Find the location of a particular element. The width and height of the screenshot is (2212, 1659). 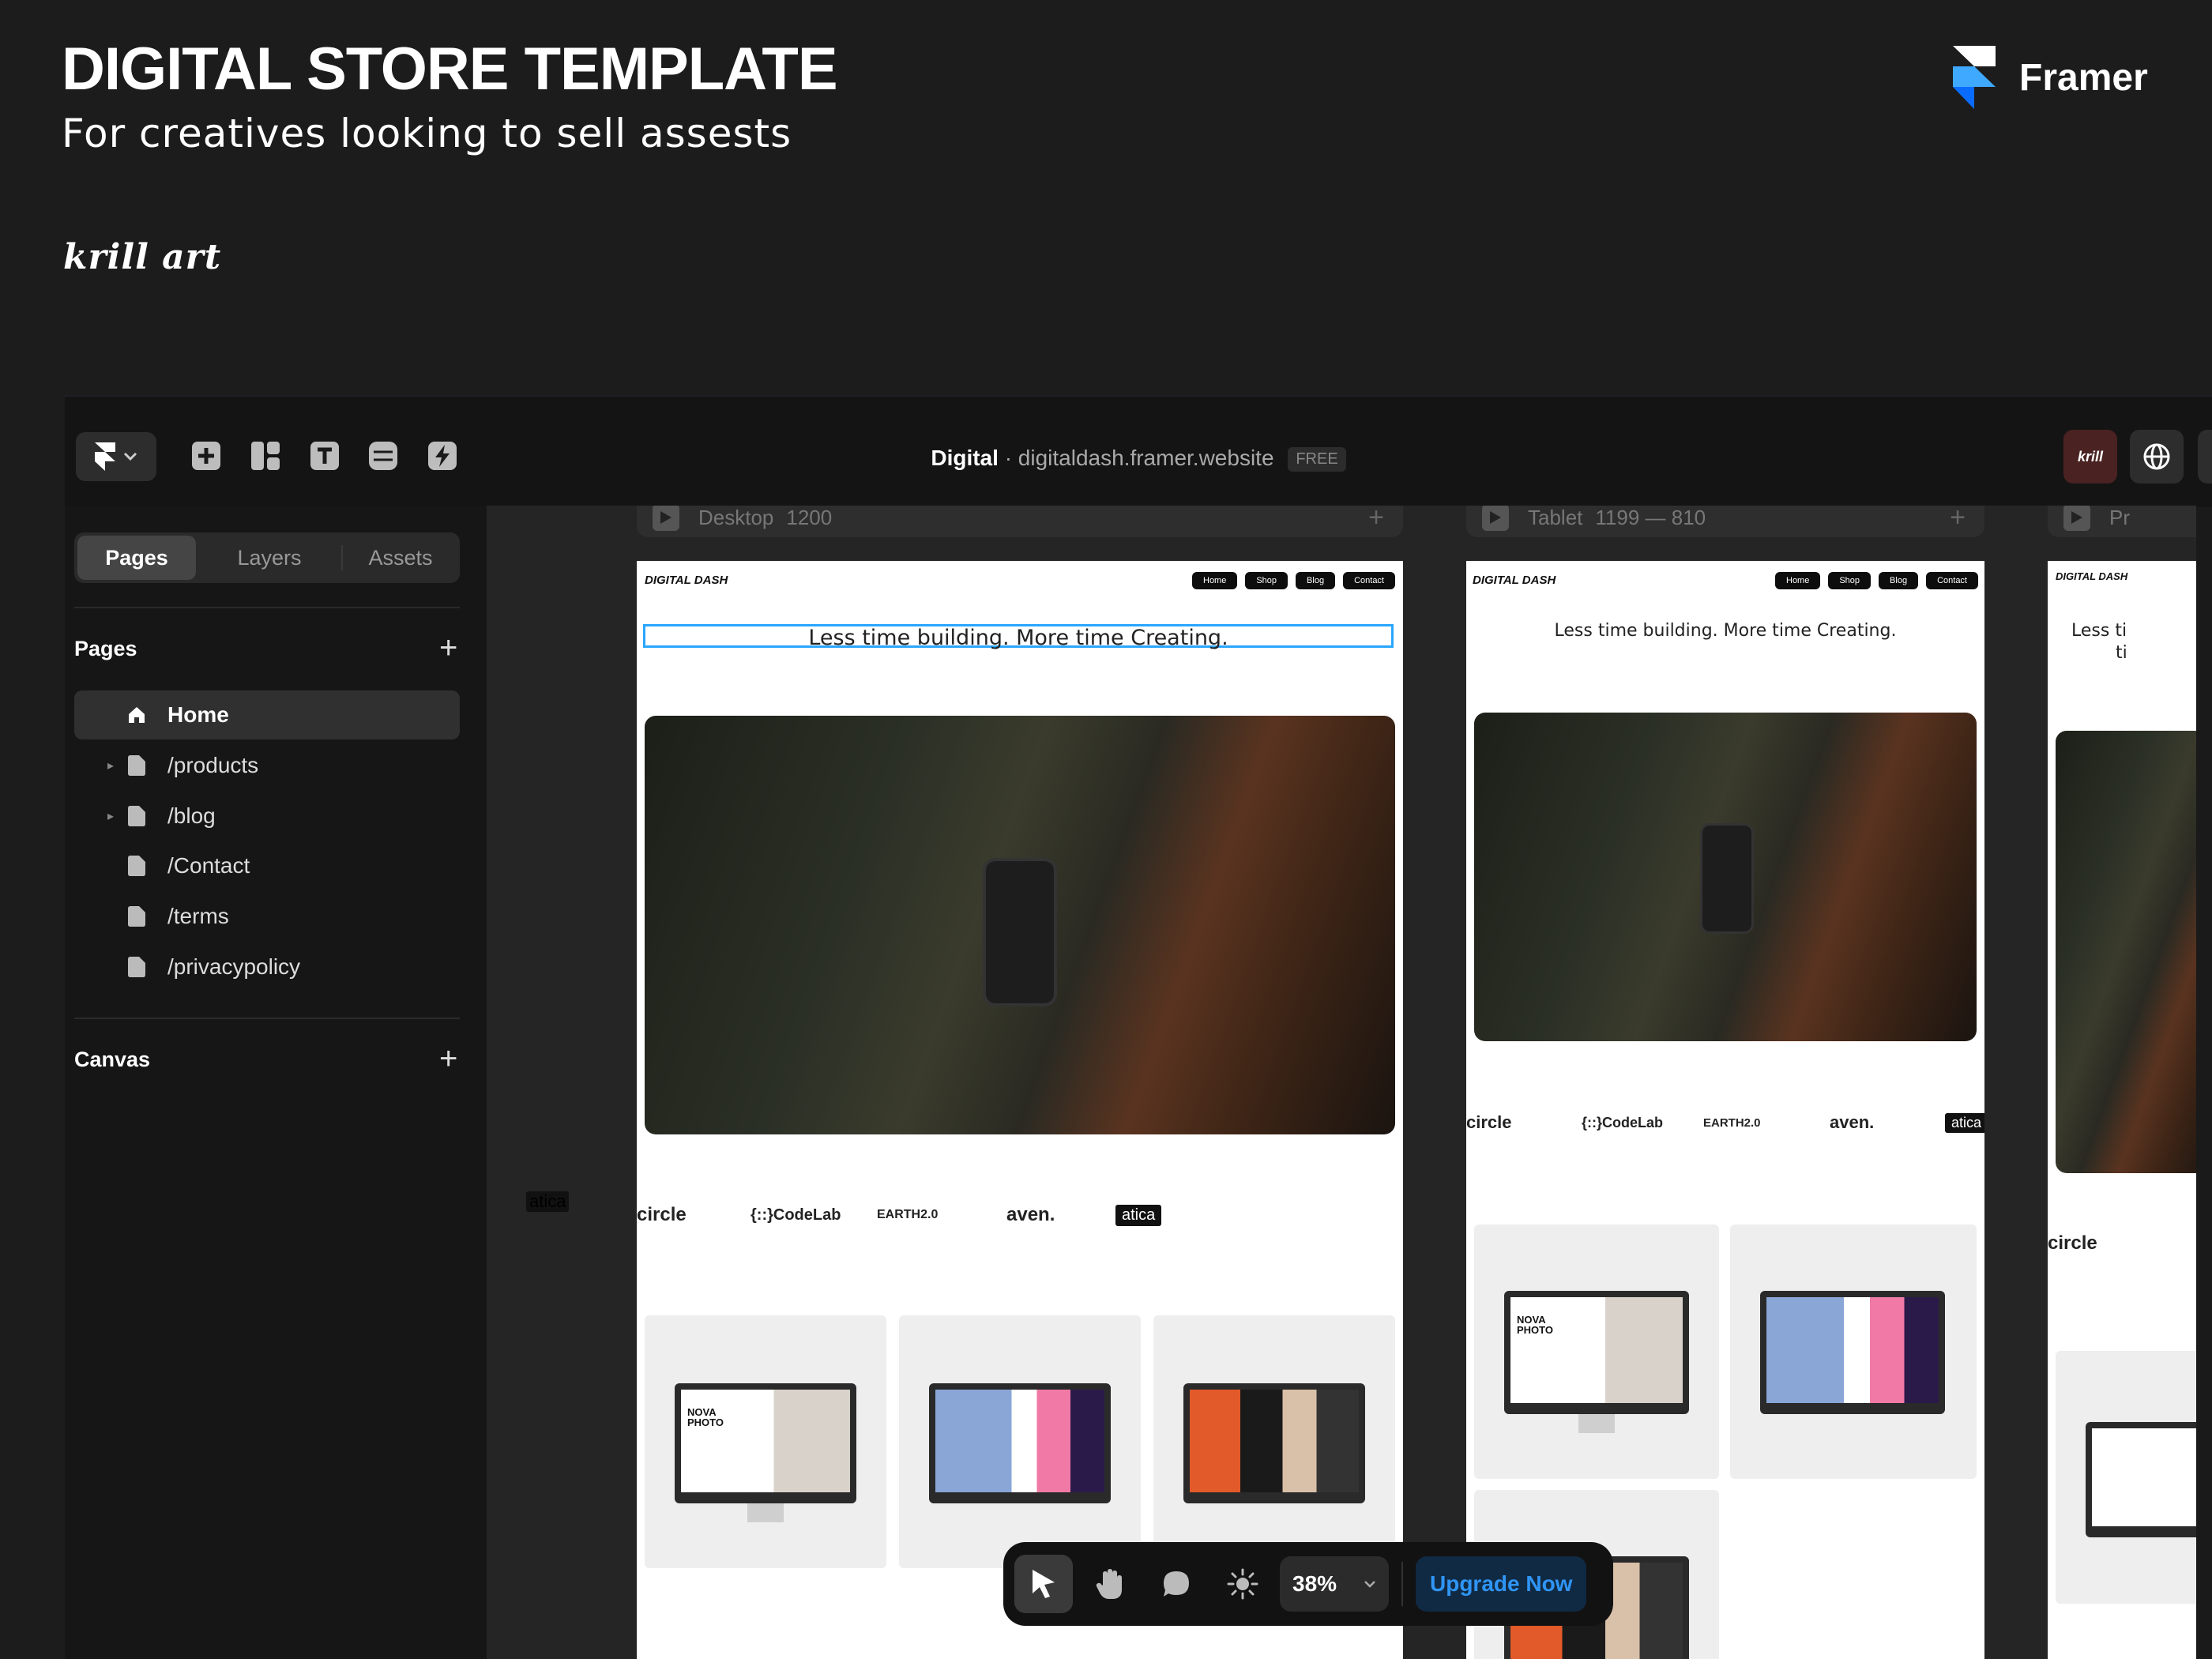

hero-text: Less time building. More time Creating. is located at coordinates (1725, 631).